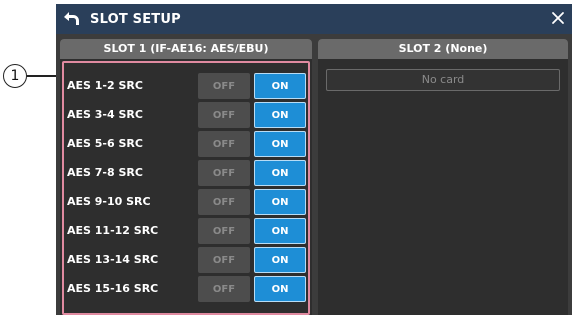  What do you see at coordinates (186, 232) in the screenshot?
I see `src-row: AES 11-12 SRC OFF ON` at bounding box center [186, 232].